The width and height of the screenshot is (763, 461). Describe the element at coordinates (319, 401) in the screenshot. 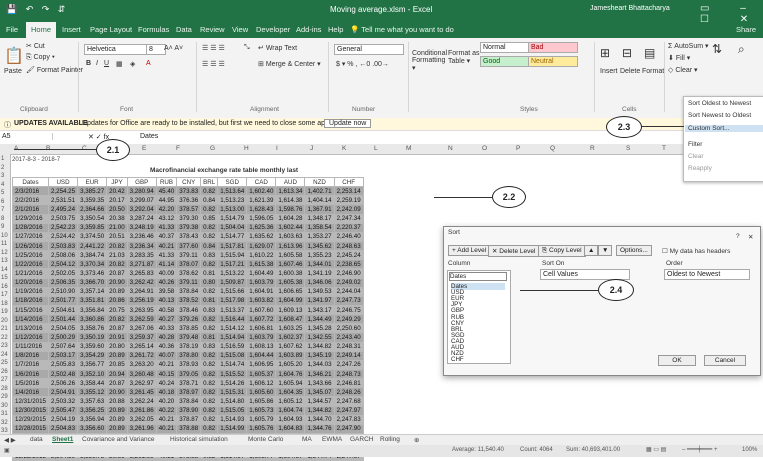

I see `table-cell: 1,344.57` at that location.